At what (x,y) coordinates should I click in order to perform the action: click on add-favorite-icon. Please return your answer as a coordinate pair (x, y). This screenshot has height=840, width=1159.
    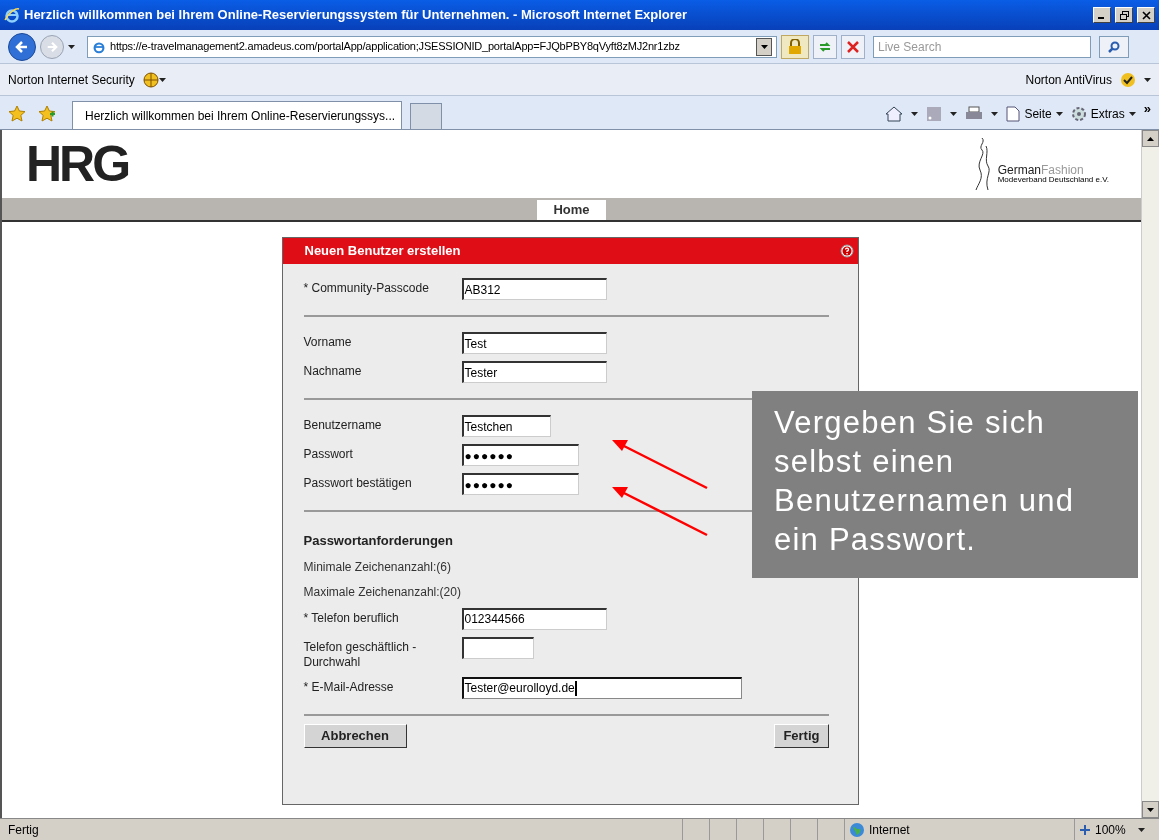
    Looking at the image, I should click on (47, 114).